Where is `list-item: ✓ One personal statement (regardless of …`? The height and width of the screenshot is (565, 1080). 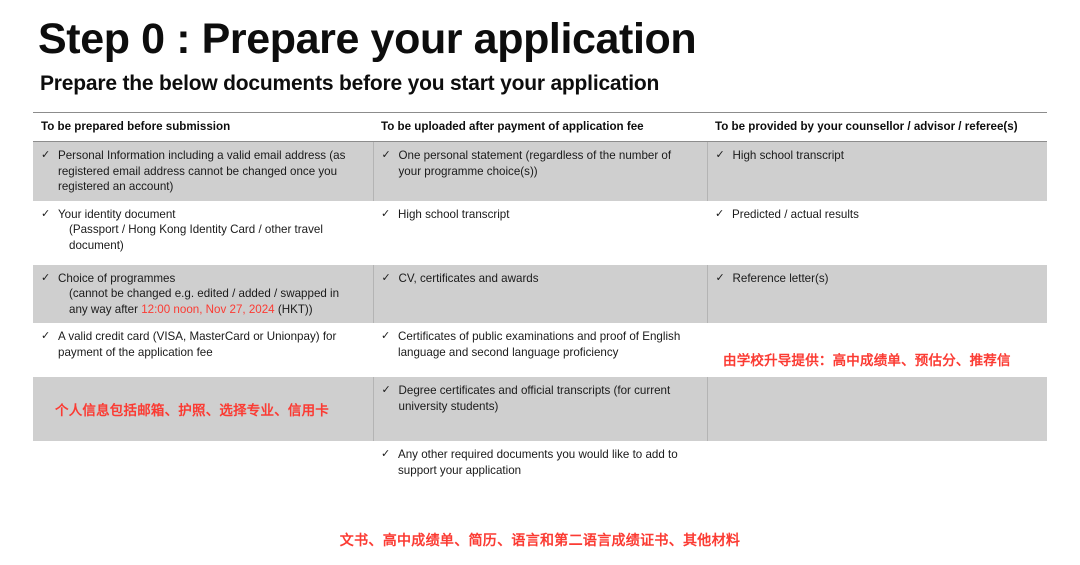 list-item: ✓ One personal statement (regardless of … is located at coordinates (538, 163).